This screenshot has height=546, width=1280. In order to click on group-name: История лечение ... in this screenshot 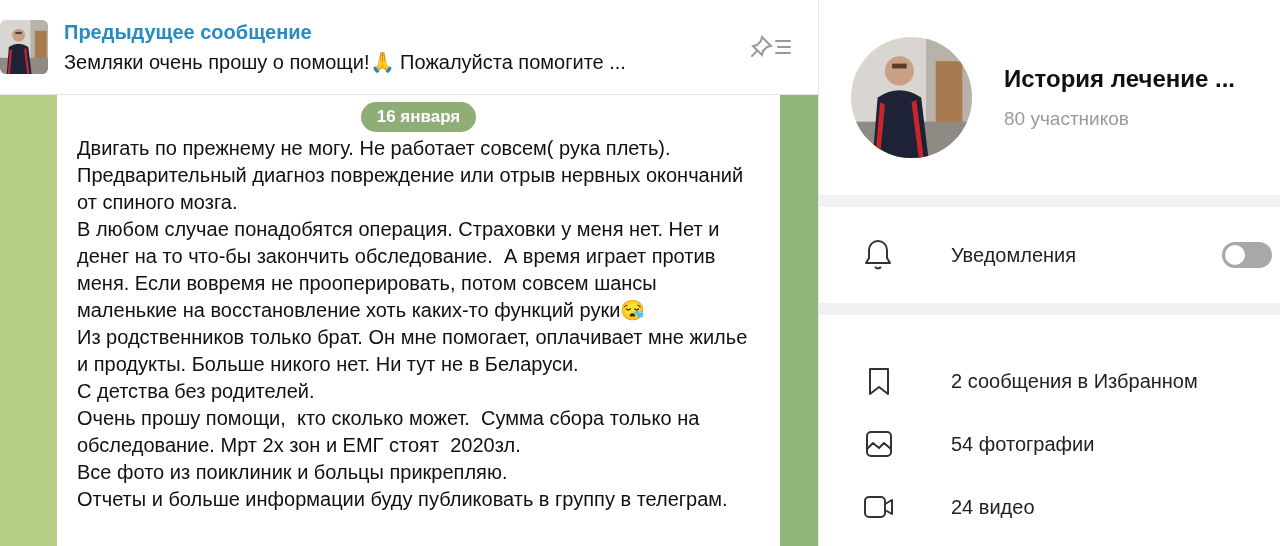, I will do `click(1119, 79)`.